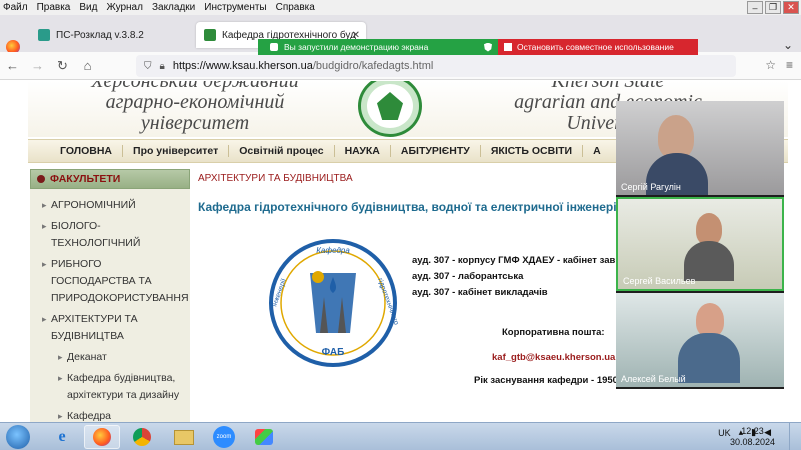 Image resolution: width=801 pixels, height=450 pixels. What do you see at coordinates (408, 178) in the screenshot?
I see `breadcrumb: АРХІТЕКТУРИ ТА БУДІВНИЦТВА` at bounding box center [408, 178].